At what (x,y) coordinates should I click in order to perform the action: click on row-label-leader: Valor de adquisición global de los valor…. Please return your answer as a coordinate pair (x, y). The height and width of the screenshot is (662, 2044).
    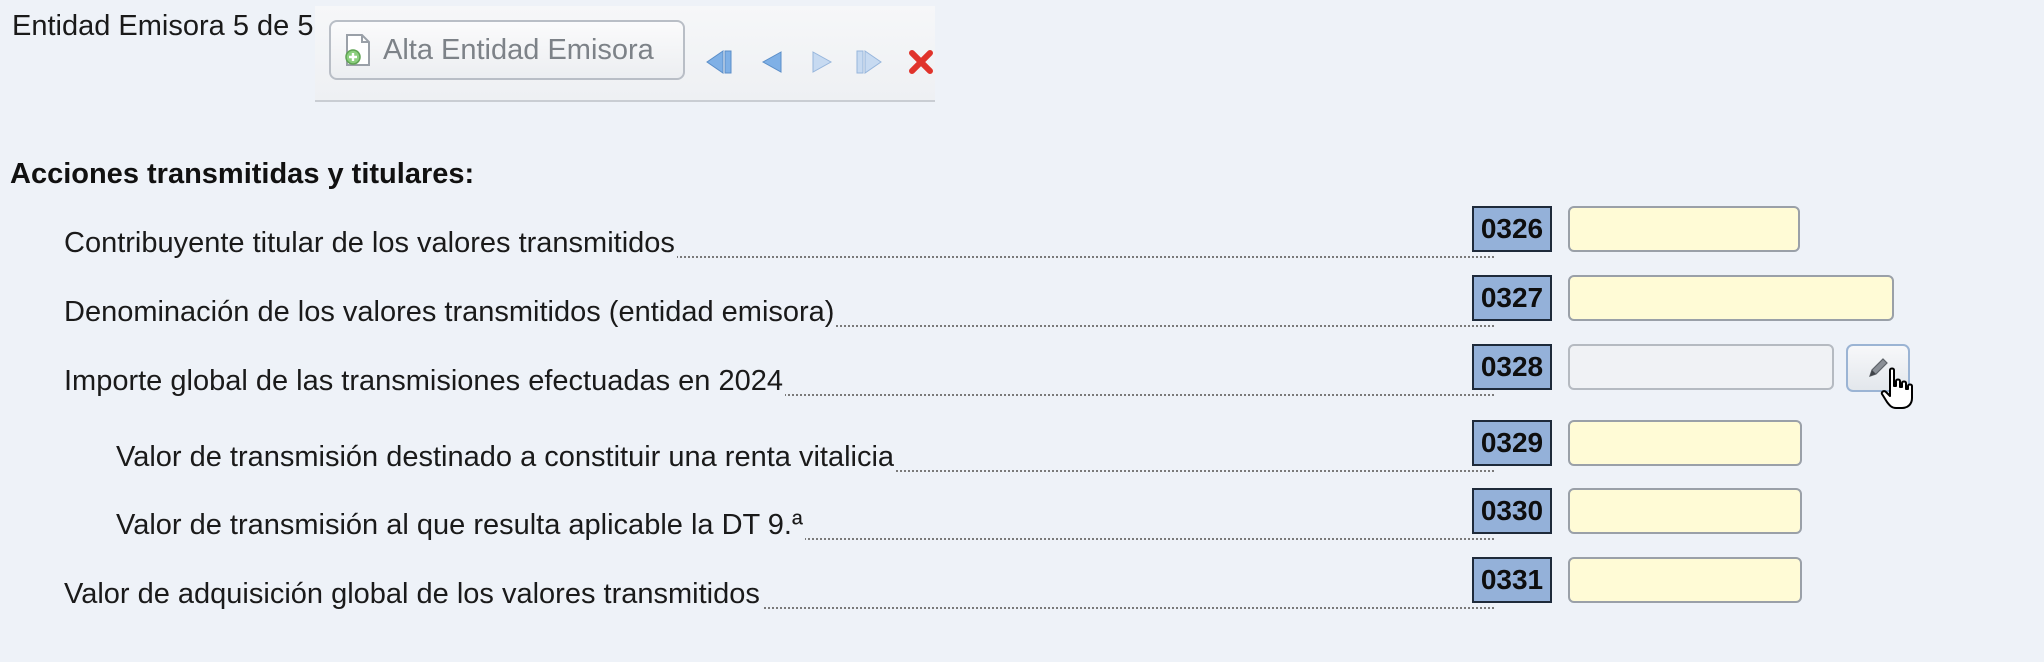
    Looking at the image, I should click on (779, 584).